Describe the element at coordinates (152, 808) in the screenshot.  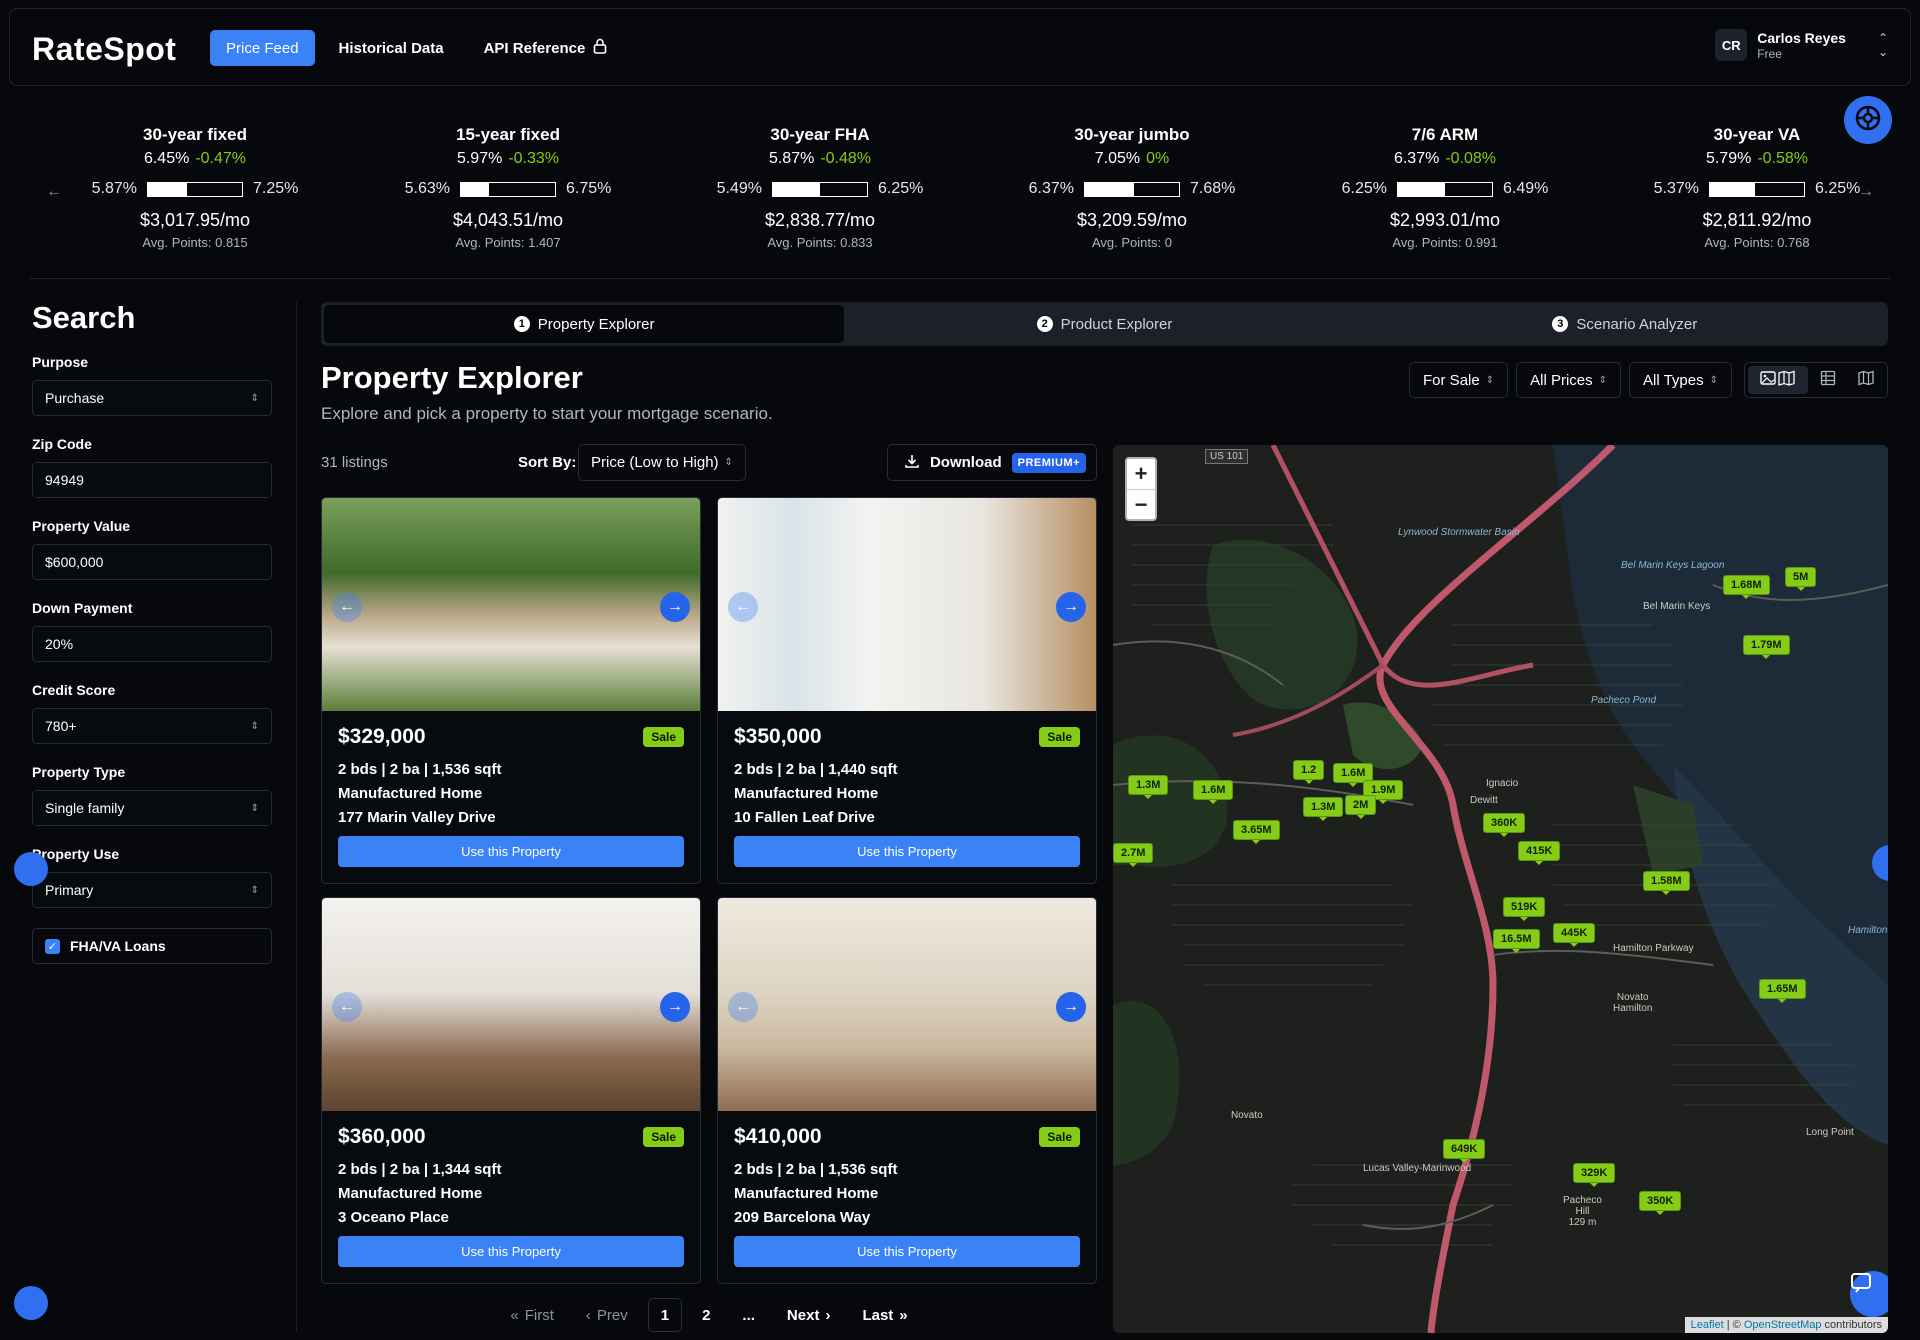
I see `property-type-select: Single family ⇕` at that location.